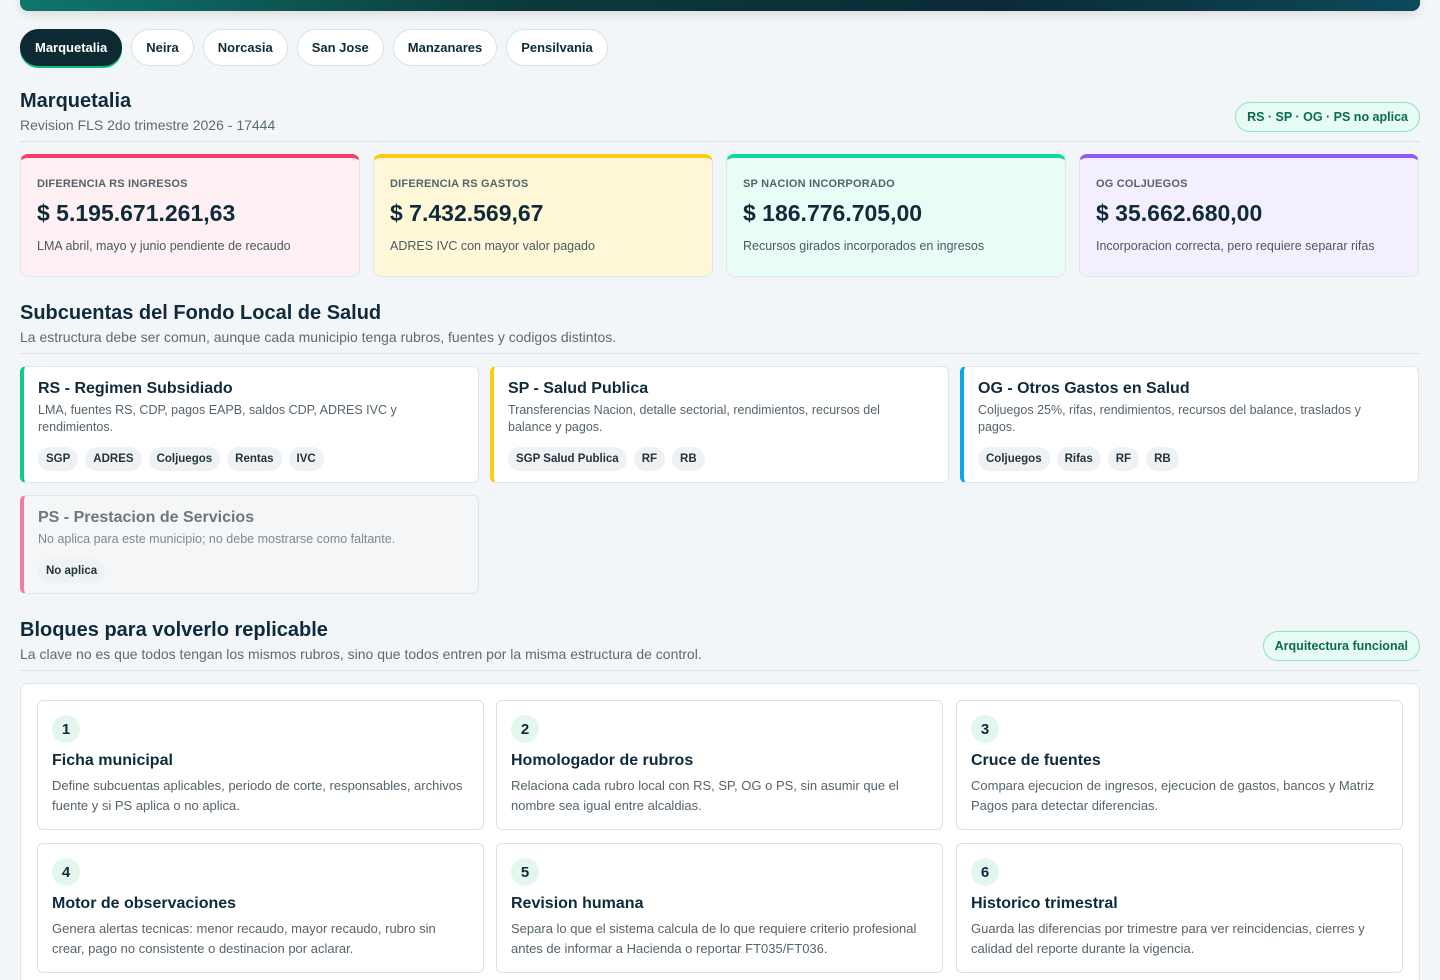 Image resolution: width=1440 pixels, height=980 pixels. I want to click on scope-badge: RS · SP · OG · PS no aplica, so click(1327, 117).